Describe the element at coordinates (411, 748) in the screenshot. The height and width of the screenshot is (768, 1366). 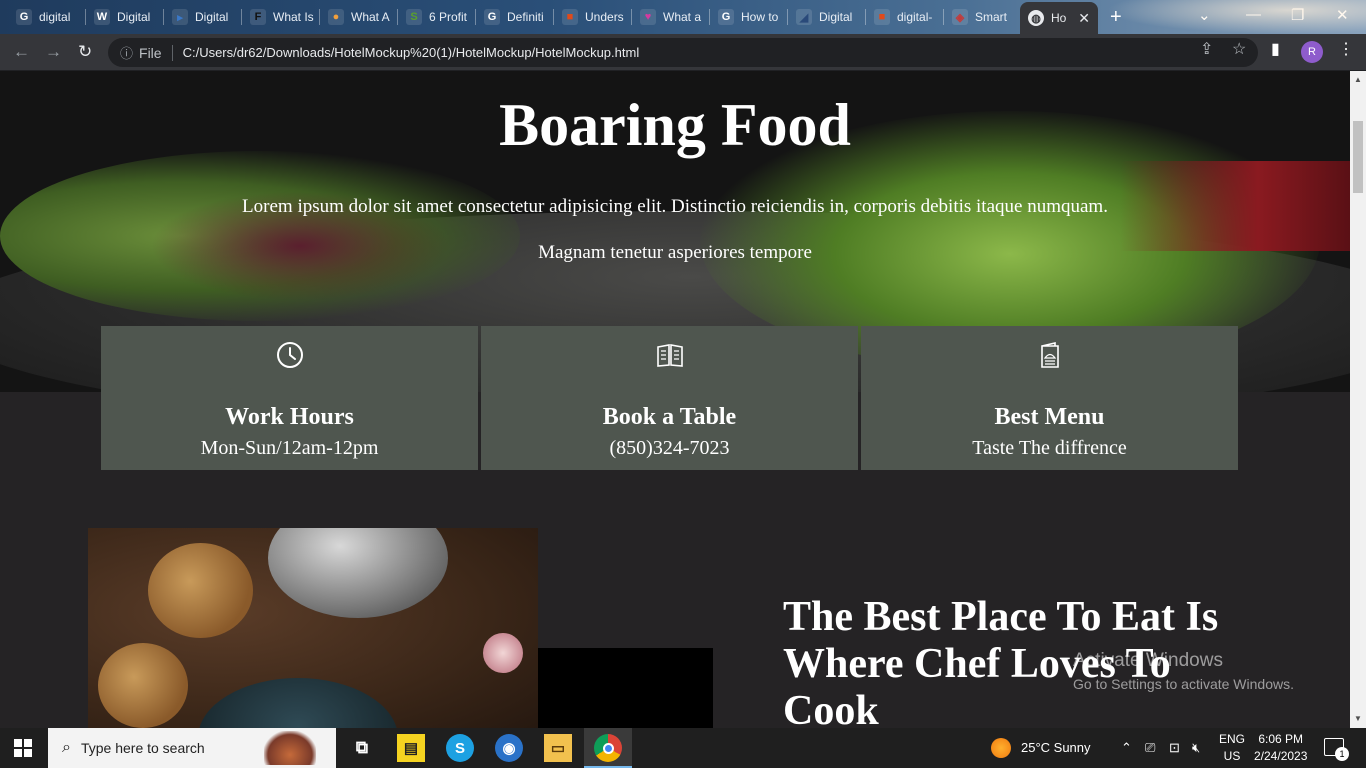
I see `sticky-notes-icon: ▤` at that location.